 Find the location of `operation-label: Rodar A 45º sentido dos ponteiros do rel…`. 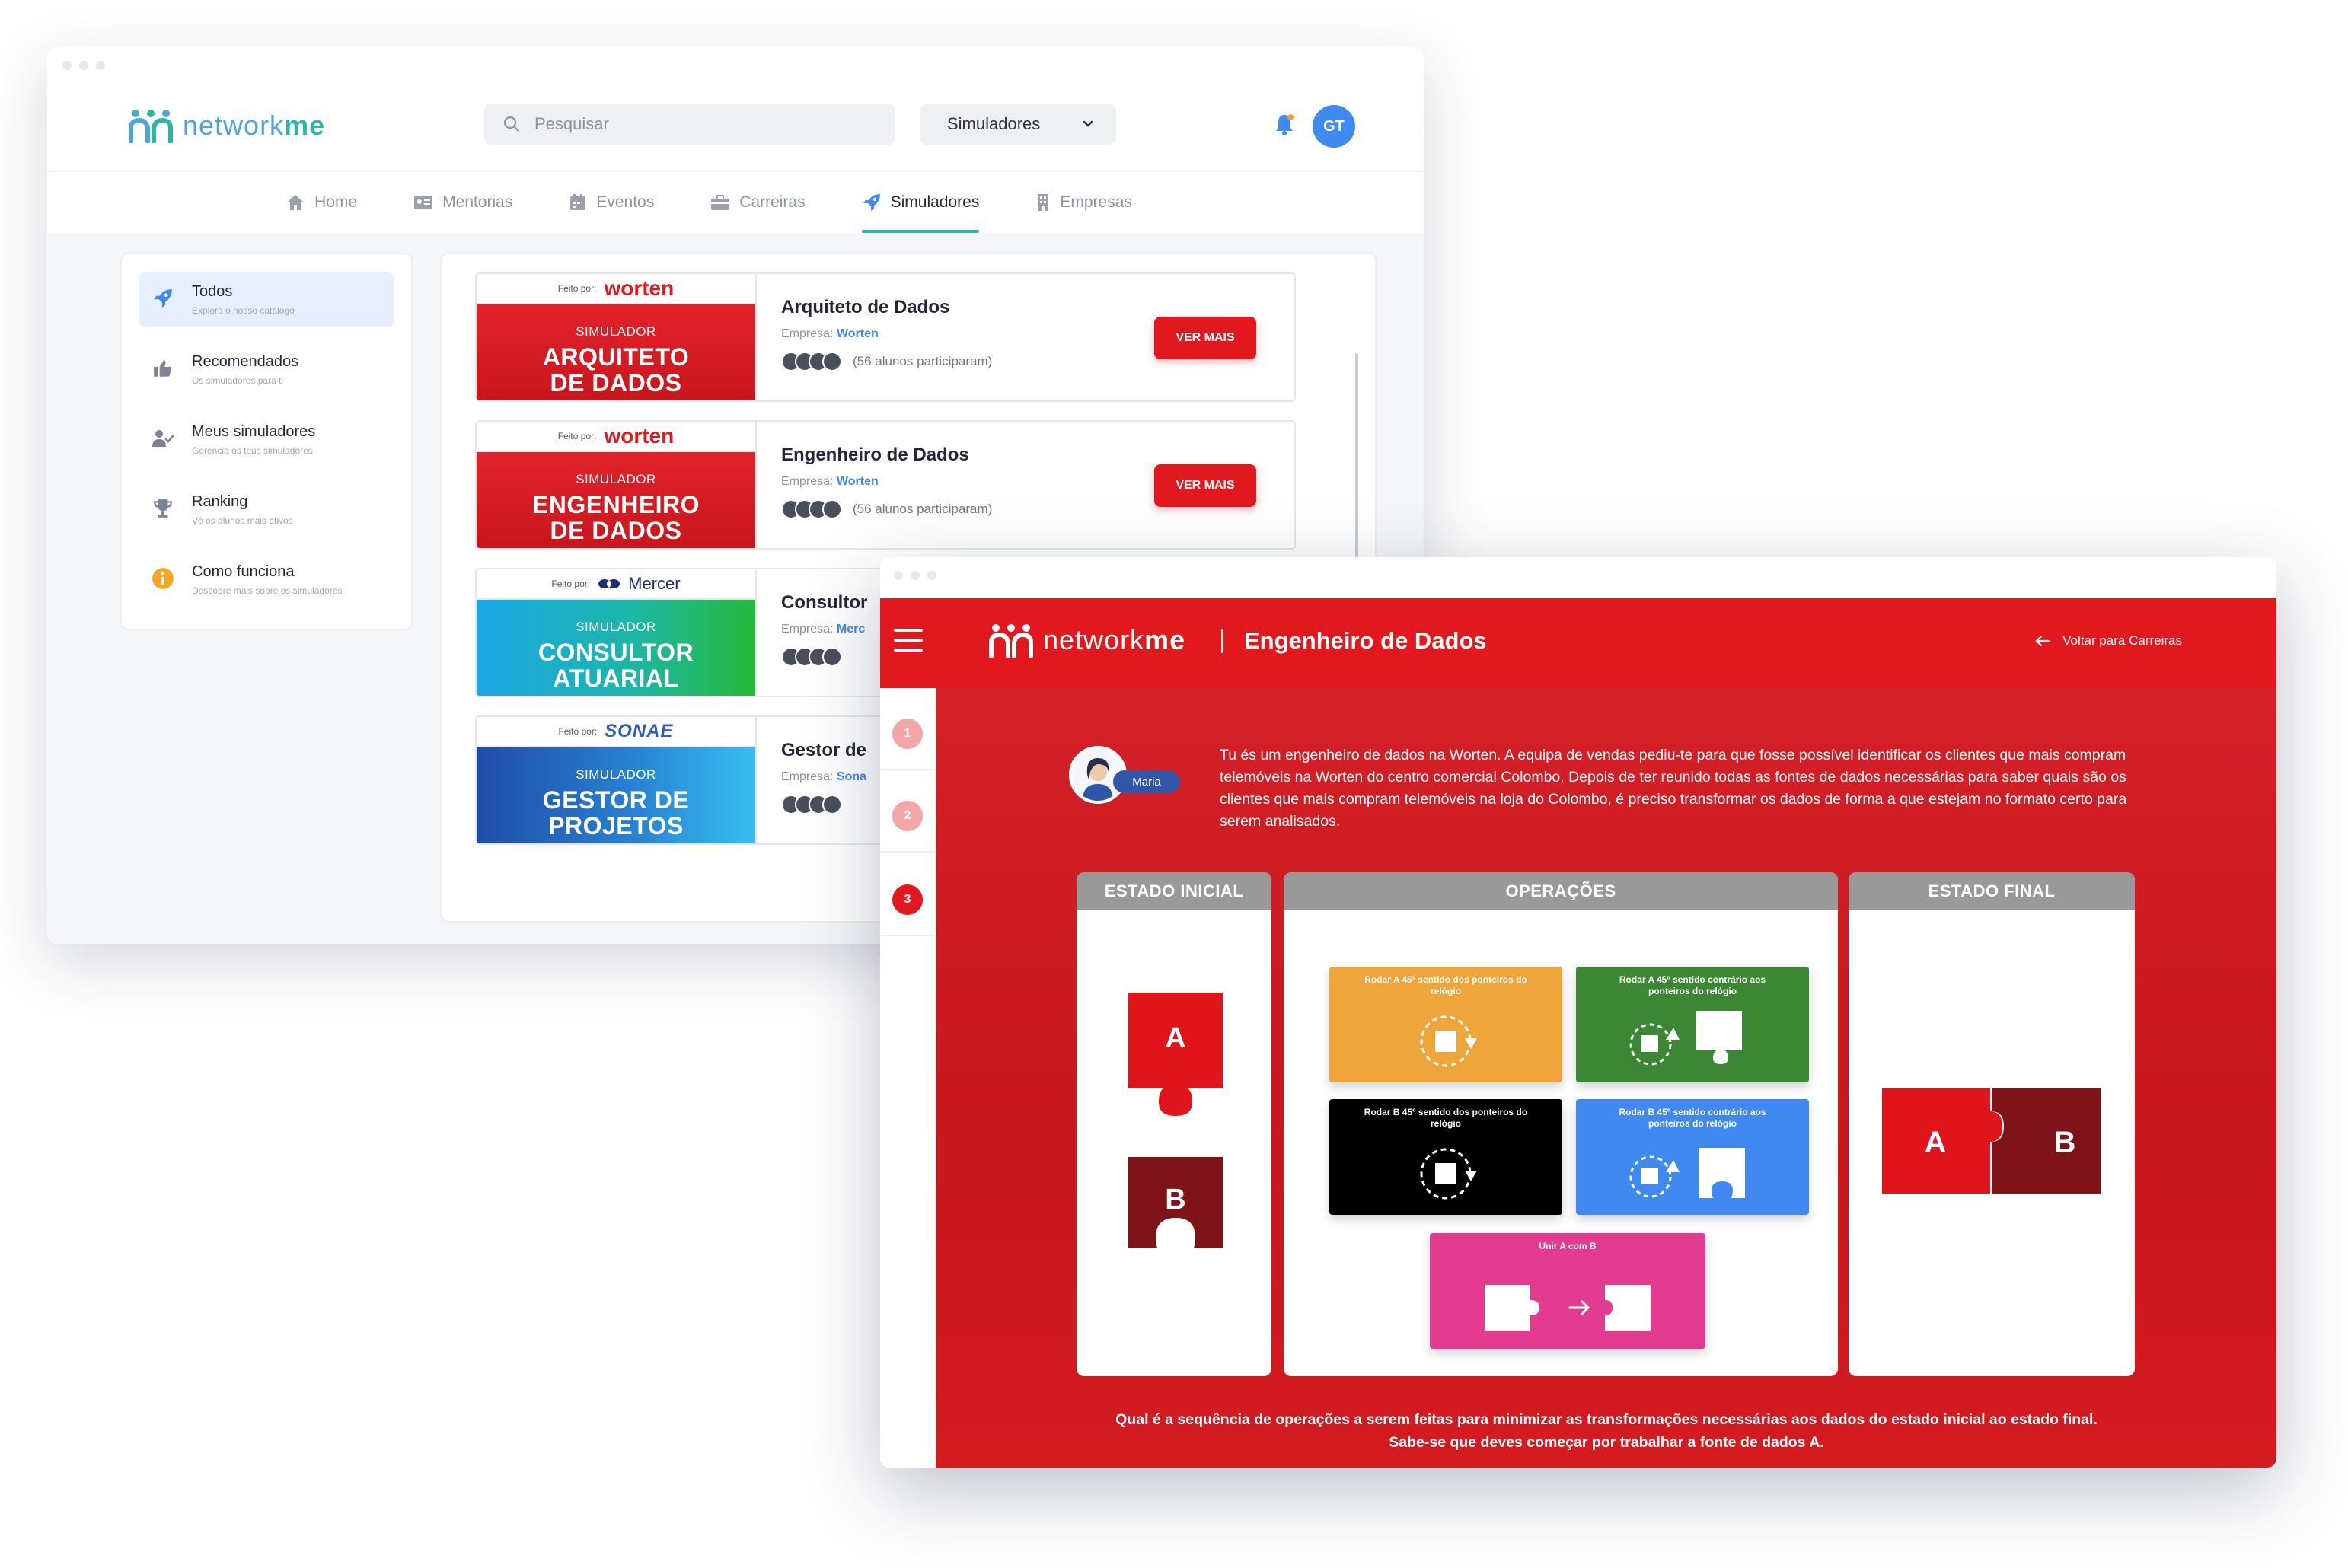

operation-label: Rodar A 45º sentido dos ponteiros do rel… is located at coordinates (1445, 985).